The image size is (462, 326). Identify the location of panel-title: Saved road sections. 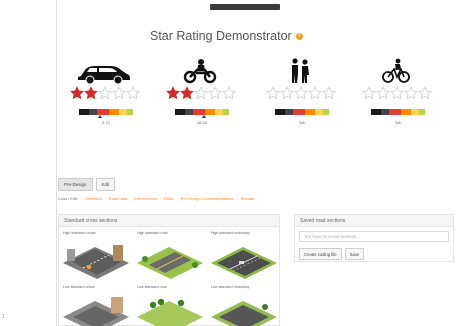
(374, 221).